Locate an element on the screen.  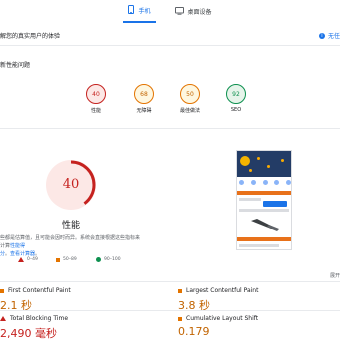
gauge-performance: 40 is located at coordinates (96, 94).